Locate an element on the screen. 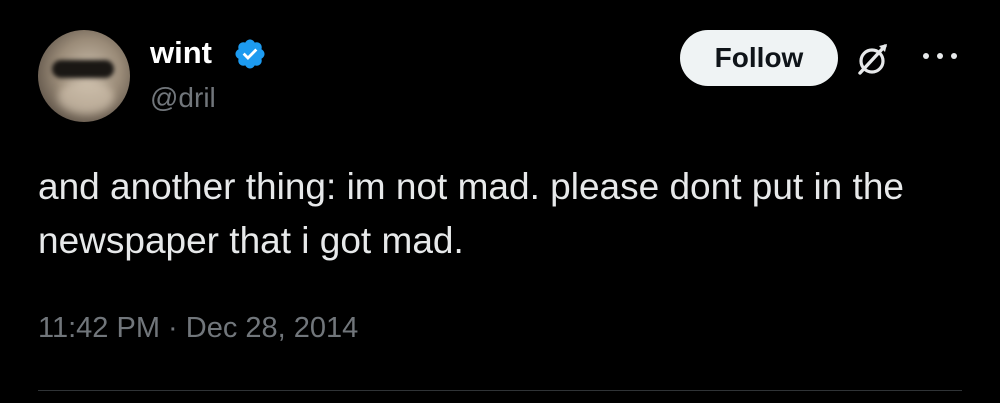 The width and height of the screenshot is (1000, 403). avatar is located at coordinates (84, 76).